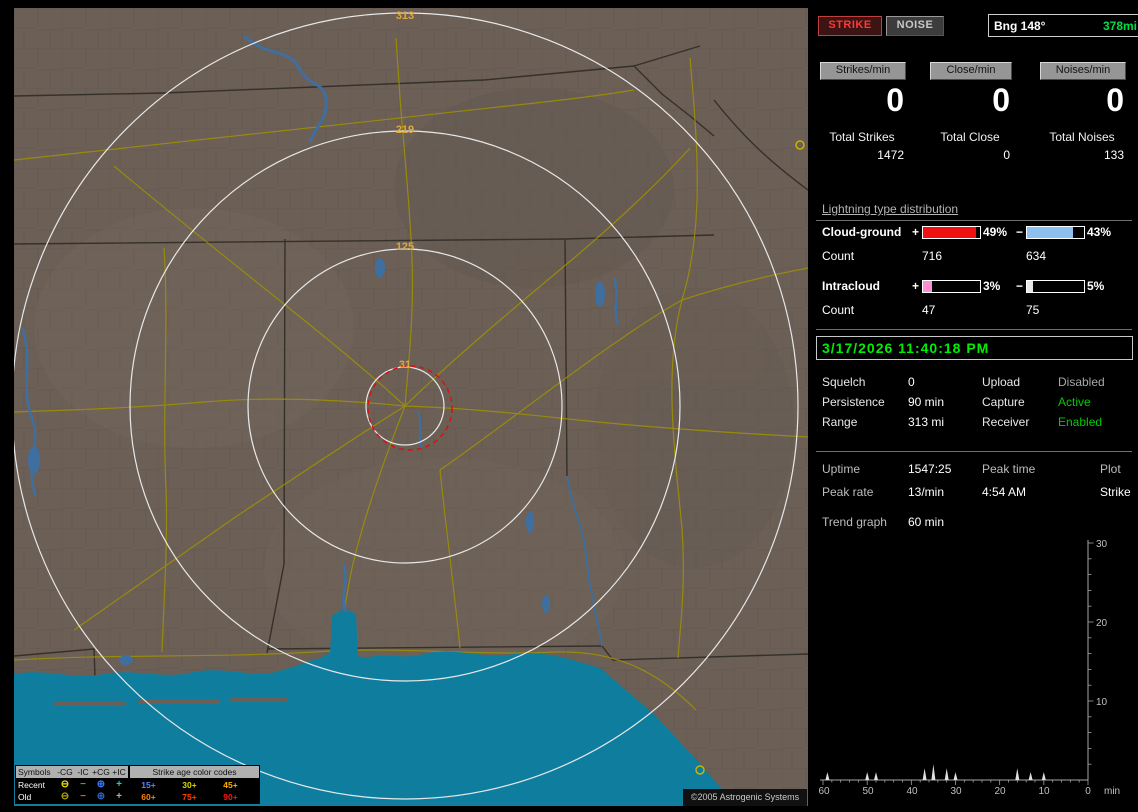 This screenshot has height=812, width=1138. I want to click on copyright-label: ©2005 Astrogenic Systems, so click(745, 797).